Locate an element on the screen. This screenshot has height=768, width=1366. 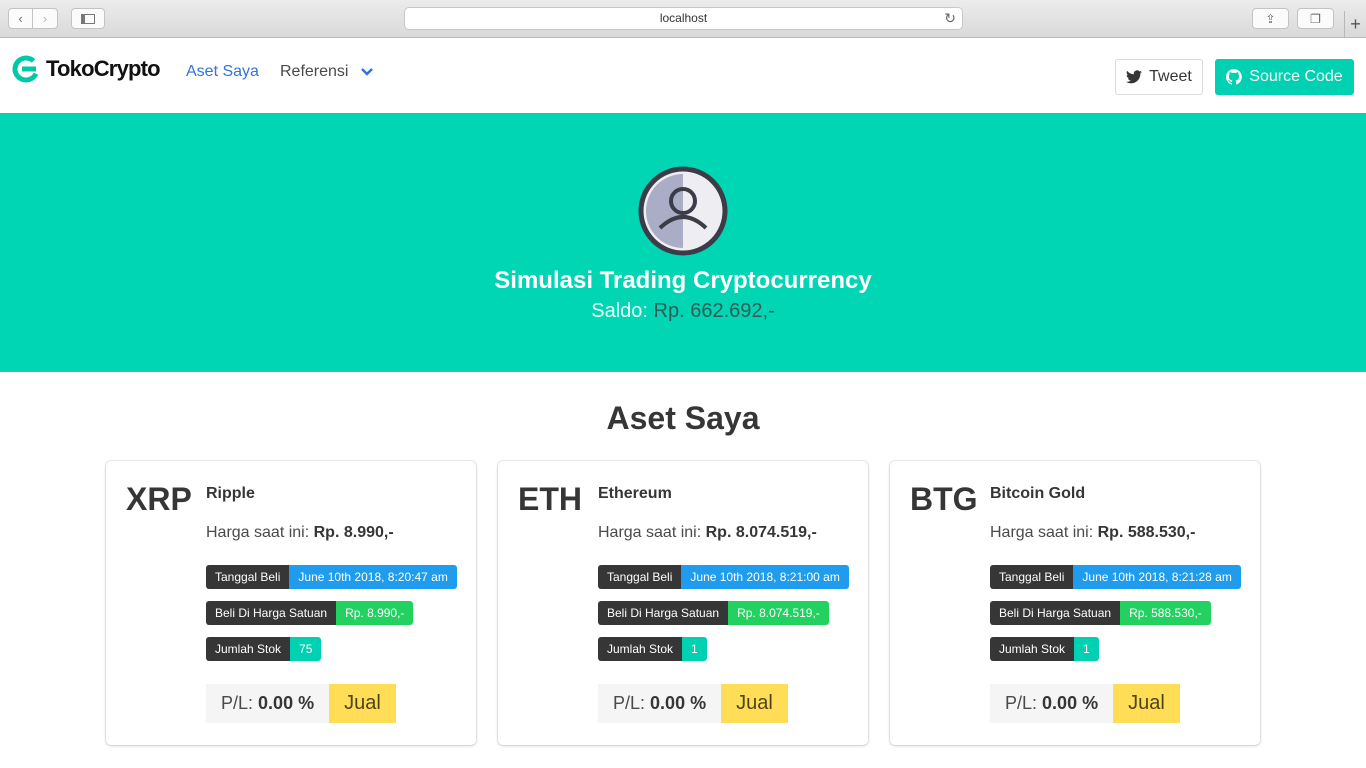
sidebar-toggle-icon is located at coordinates (88, 18).